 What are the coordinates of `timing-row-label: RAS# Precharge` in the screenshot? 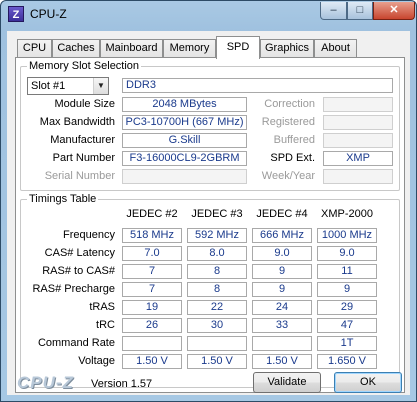 It's located at (73, 289).